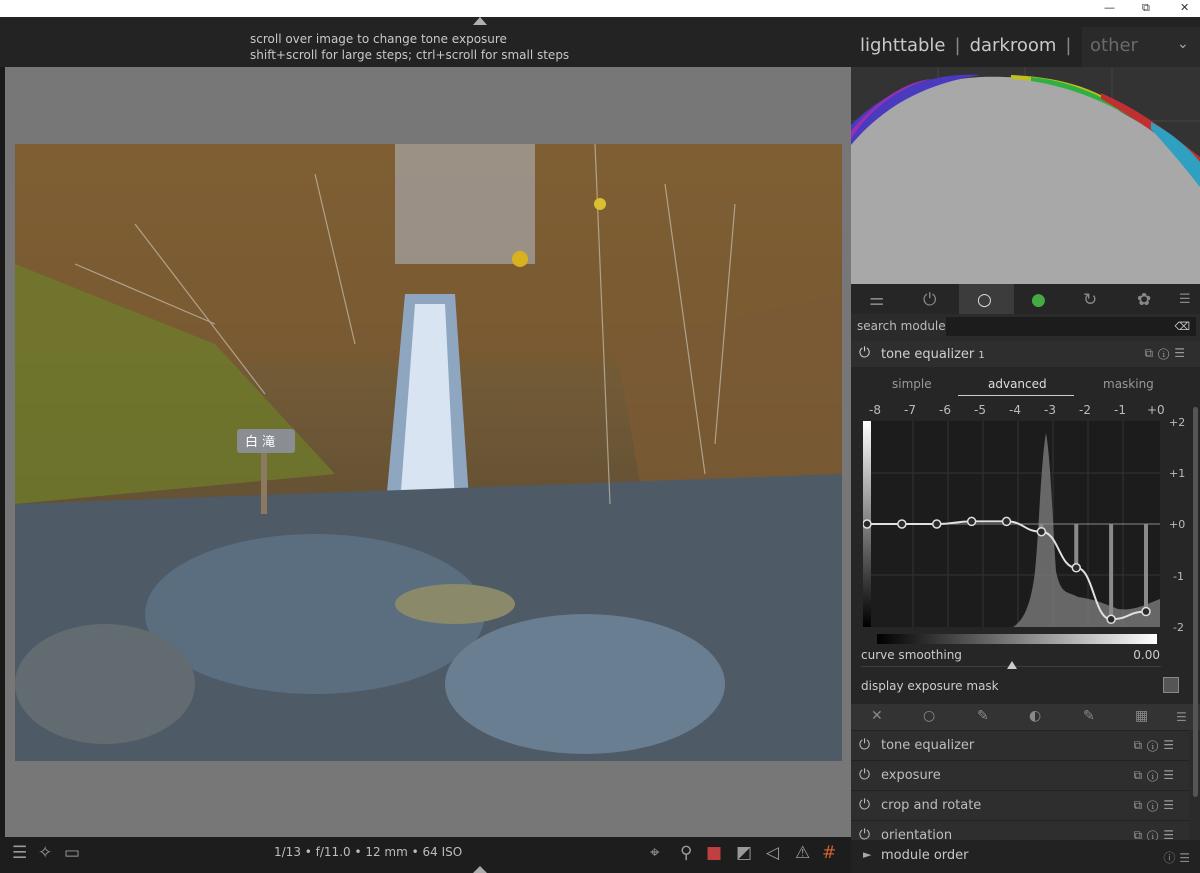  Describe the element at coordinates (1146, 655) in the screenshot. I see `curve-smoothing-value: 0.00` at that location.